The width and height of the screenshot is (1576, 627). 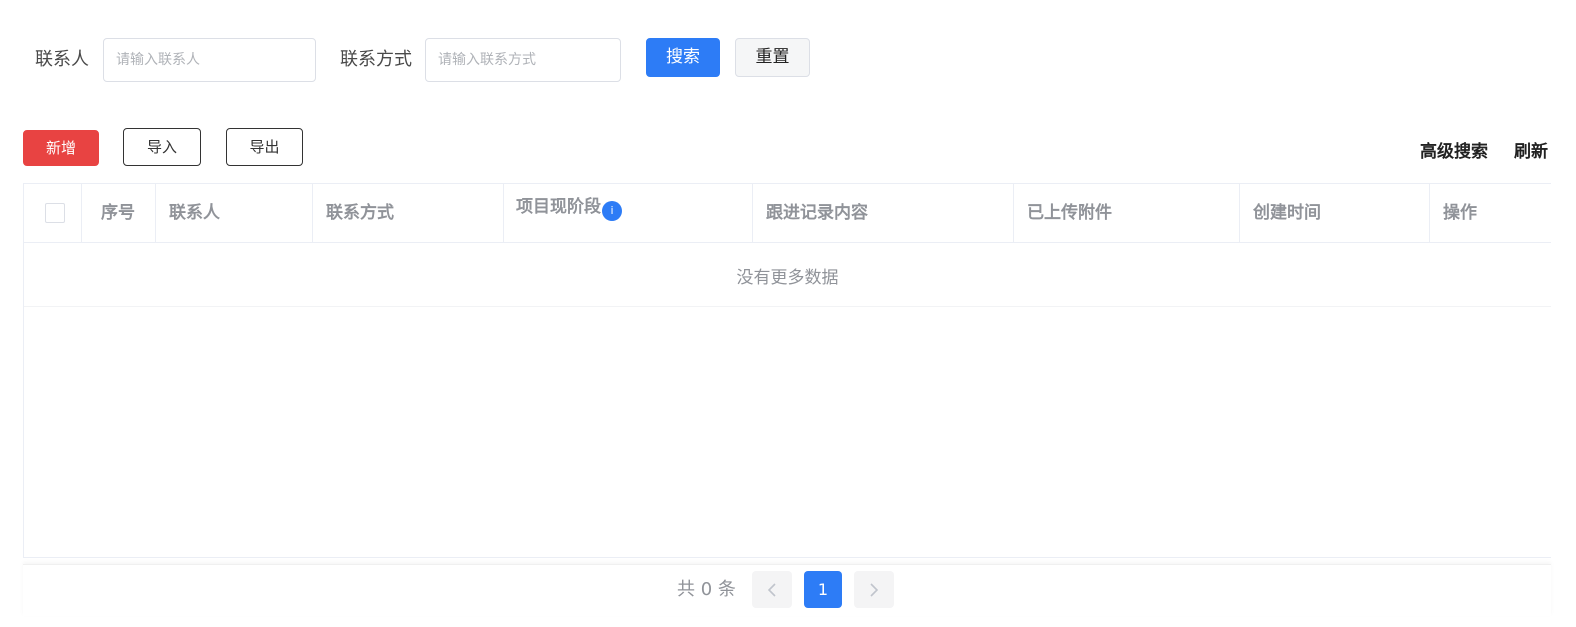 I want to click on advanced-search-link: 高级搜索, so click(x=1454, y=152).